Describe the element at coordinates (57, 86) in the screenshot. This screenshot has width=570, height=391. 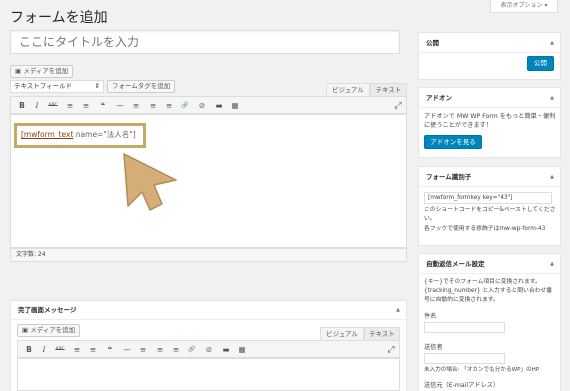
I see `field-type-select: テキストフィールド ⇕` at that location.